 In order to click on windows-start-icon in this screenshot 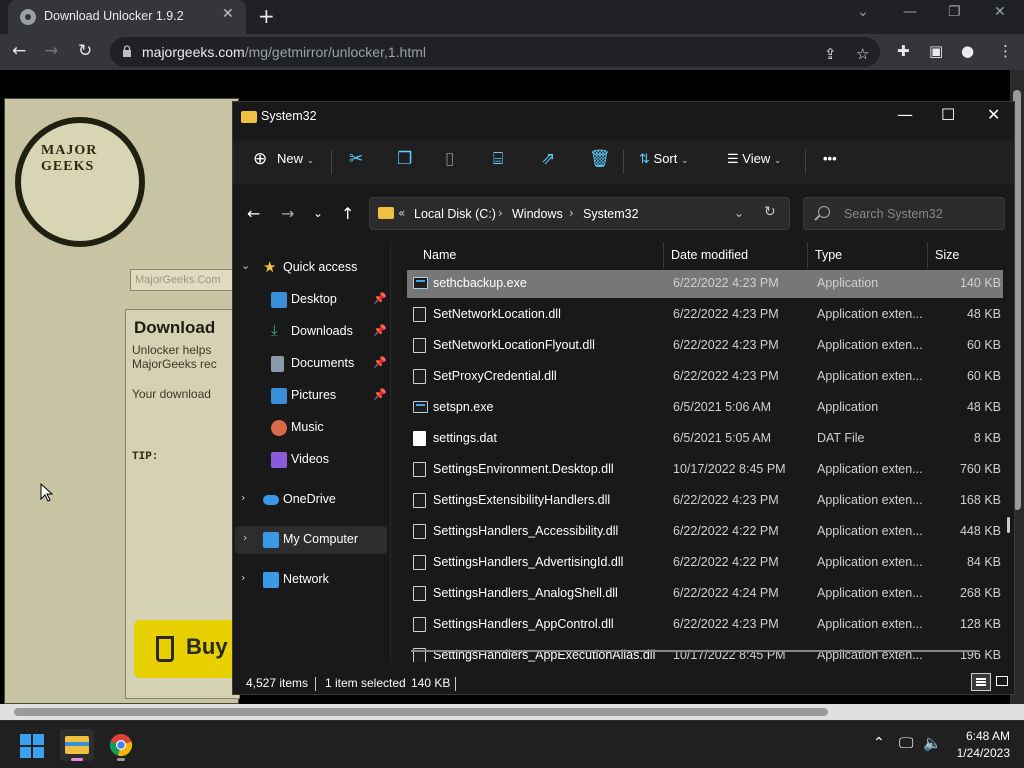, I will do `click(32, 746)`.